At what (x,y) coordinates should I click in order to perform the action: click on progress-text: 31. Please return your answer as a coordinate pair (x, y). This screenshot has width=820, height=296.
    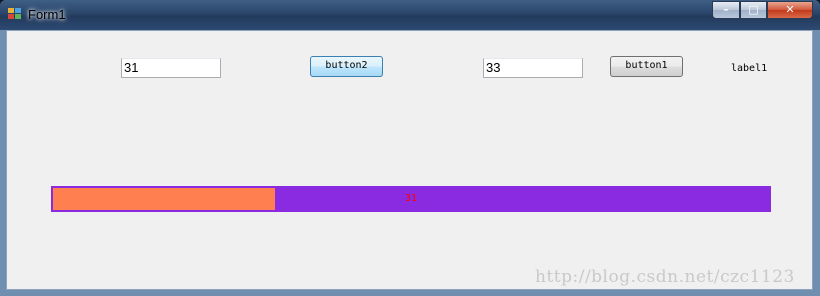
    Looking at the image, I should click on (411, 198).